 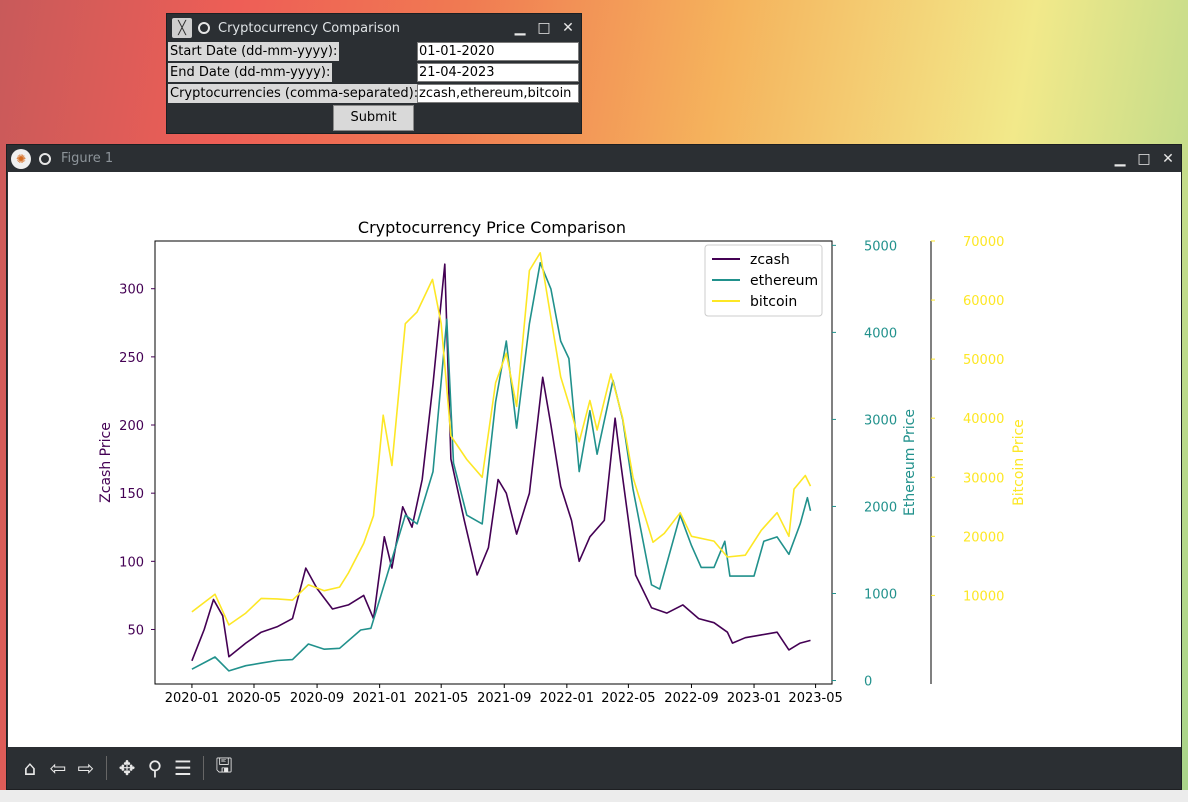 What do you see at coordinates (182, 28) in the screenshot?
I see `tk-app-icon: ╳` at bounding box center [182, 28].